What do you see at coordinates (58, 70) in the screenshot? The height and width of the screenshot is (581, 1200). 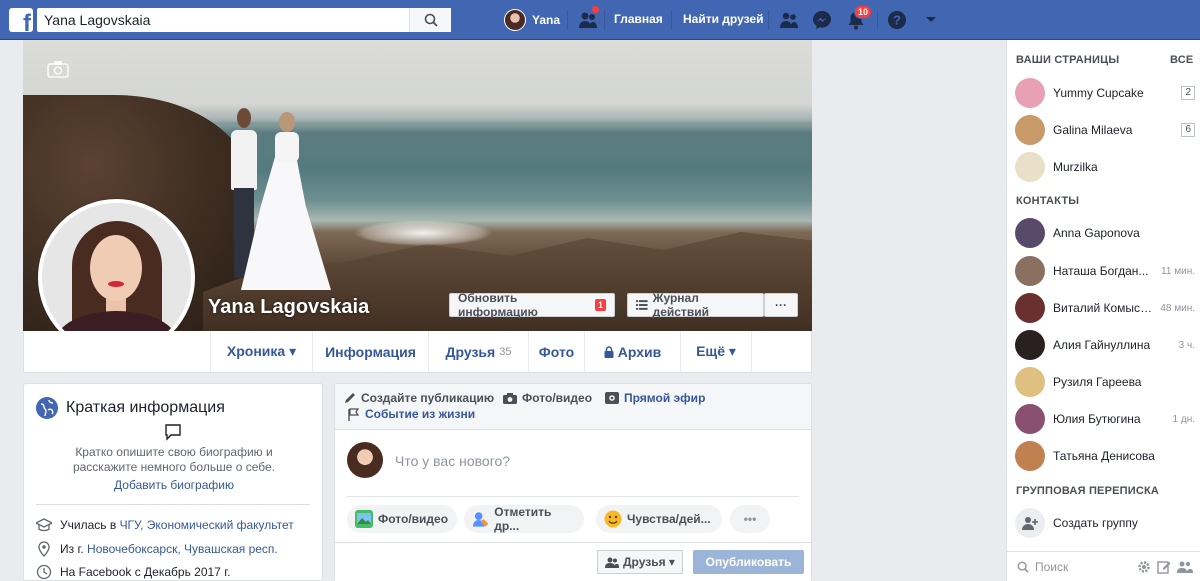 I see `camera-icon` at bounding box center [58, 70].